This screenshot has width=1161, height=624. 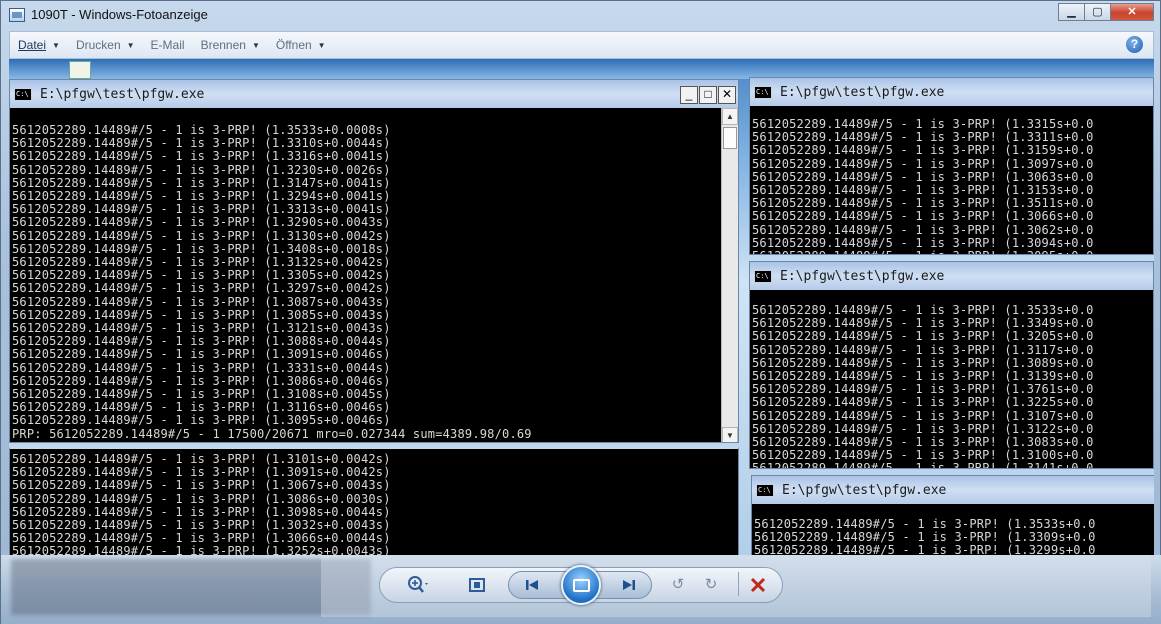 I want to click on console-title-bar: C:\ E:\pfgw\test\pfgw.exe _ □ ✕, so click(x=374, y=94).